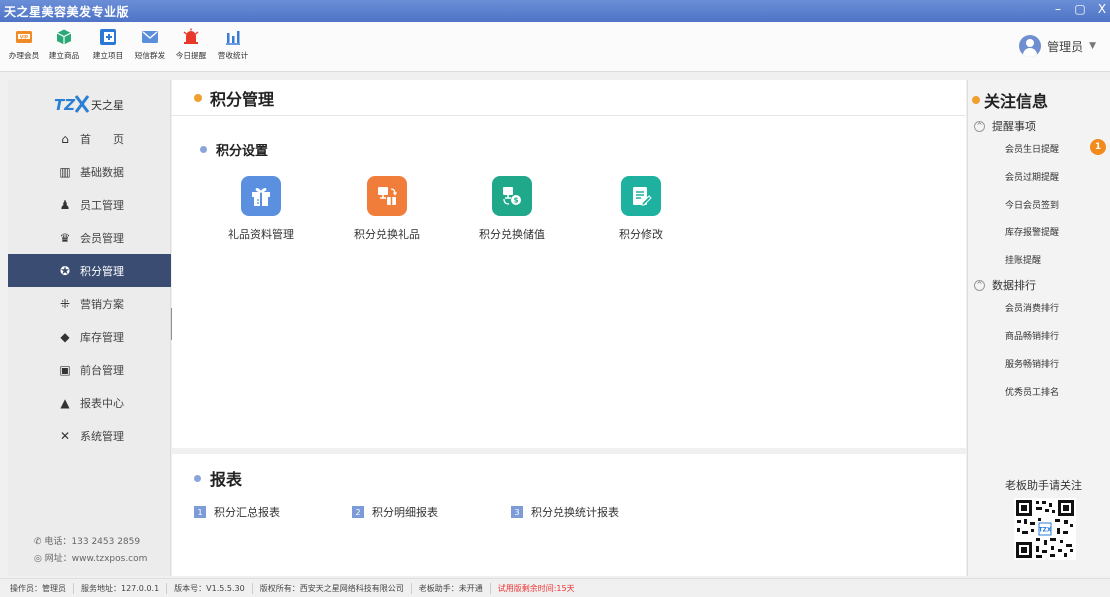  I want to click on alarm-bell-icon, so click(191, 36).